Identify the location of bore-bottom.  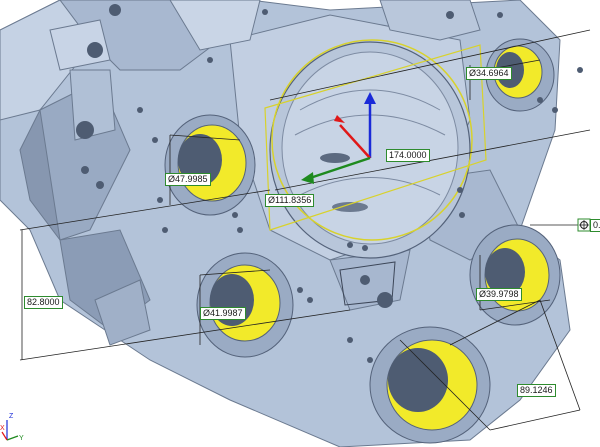
(430, 385).